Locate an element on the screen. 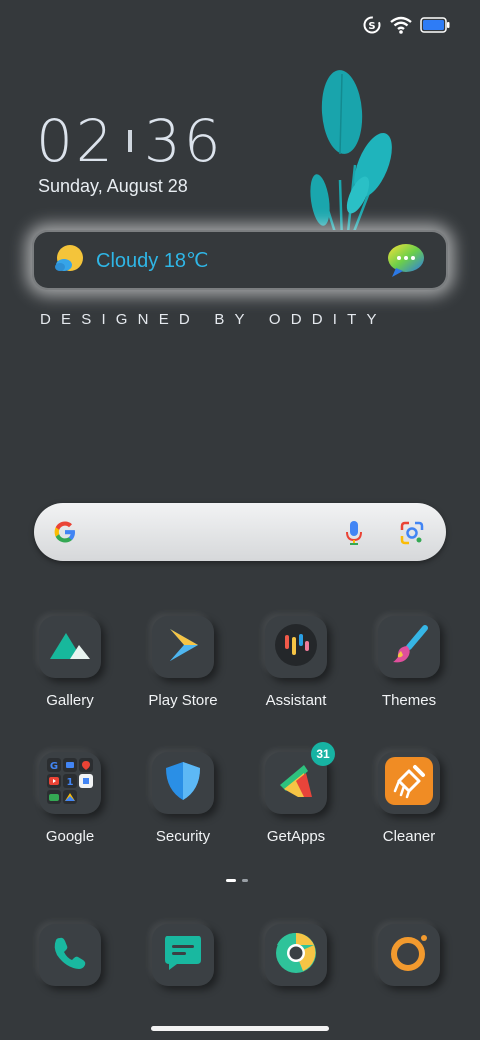  app-gallery: Gallery is located at coordinates (70, 662).